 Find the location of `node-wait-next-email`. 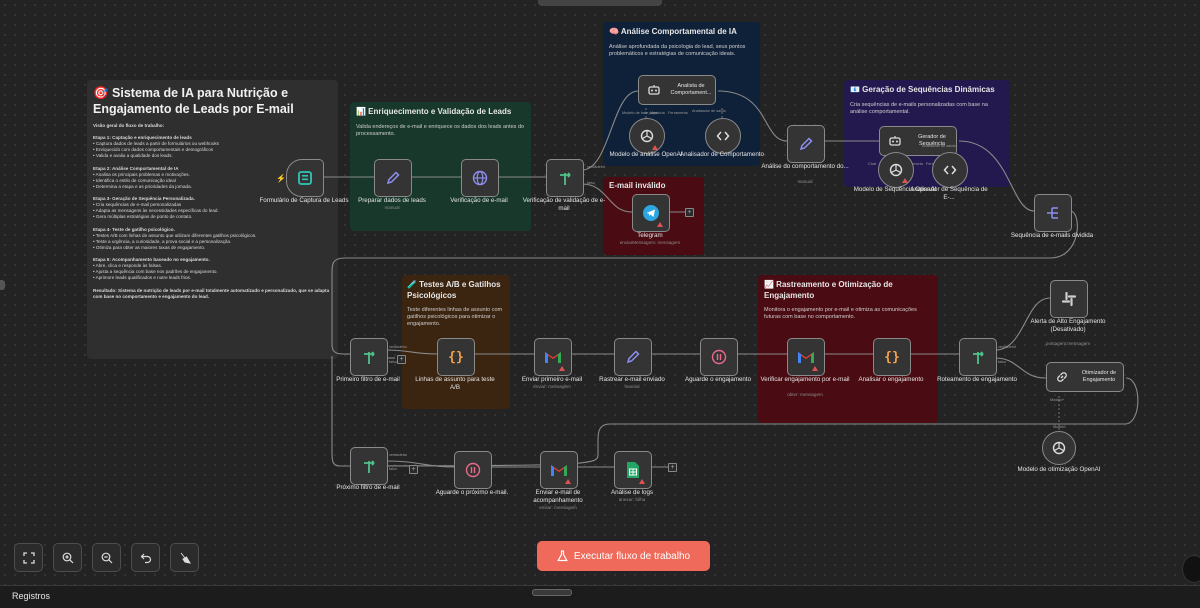

node-wait-next-email is located at coordinates (473, 470).